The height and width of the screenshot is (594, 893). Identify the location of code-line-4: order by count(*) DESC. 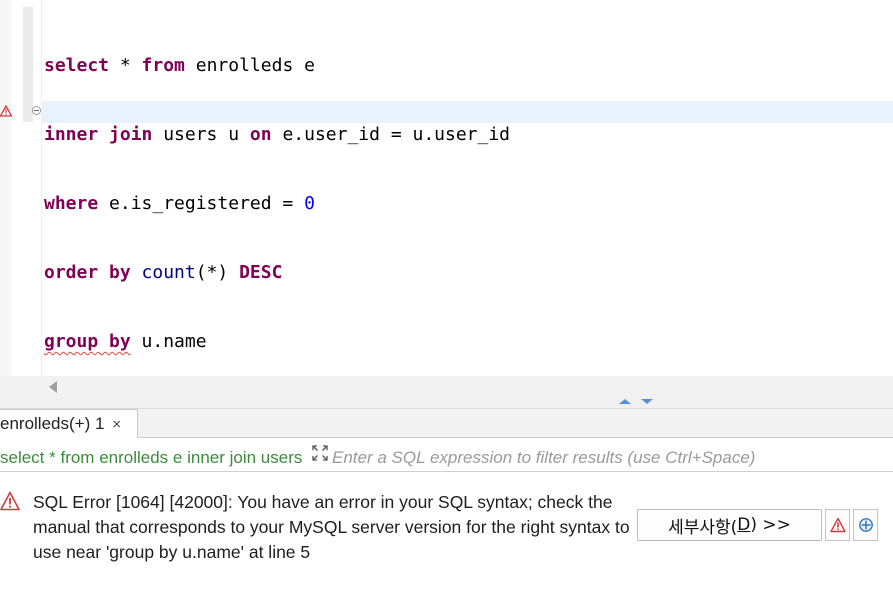
(277, 272).